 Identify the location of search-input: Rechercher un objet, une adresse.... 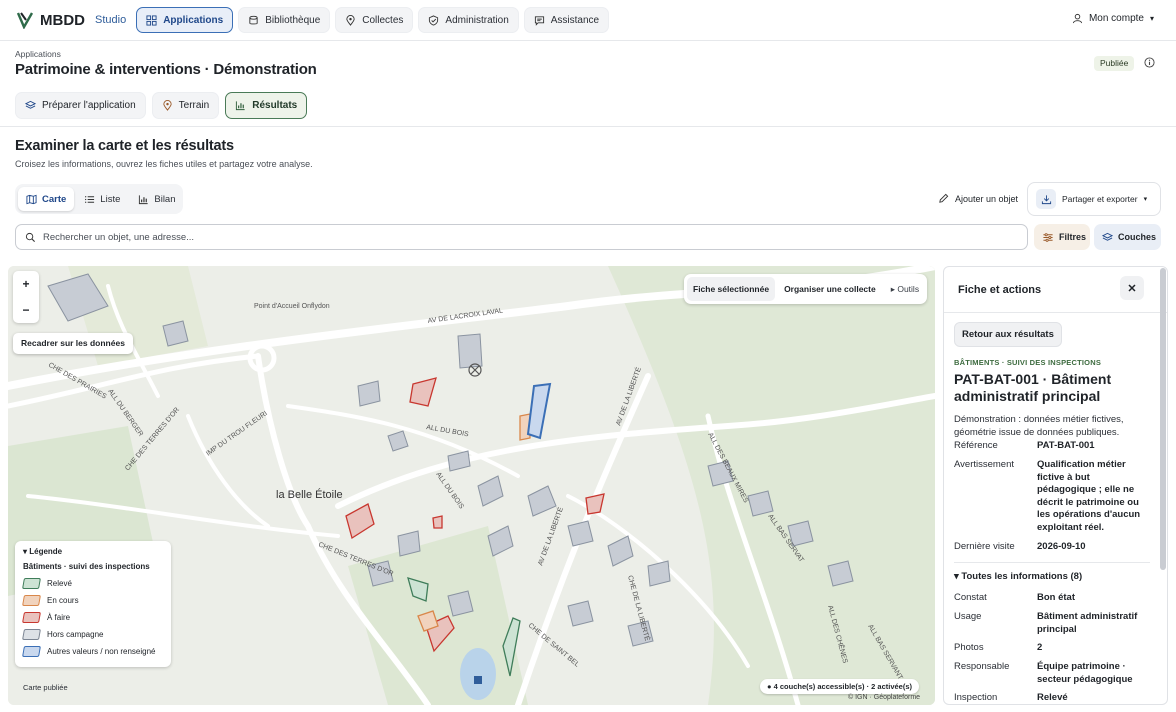
(521, 237).